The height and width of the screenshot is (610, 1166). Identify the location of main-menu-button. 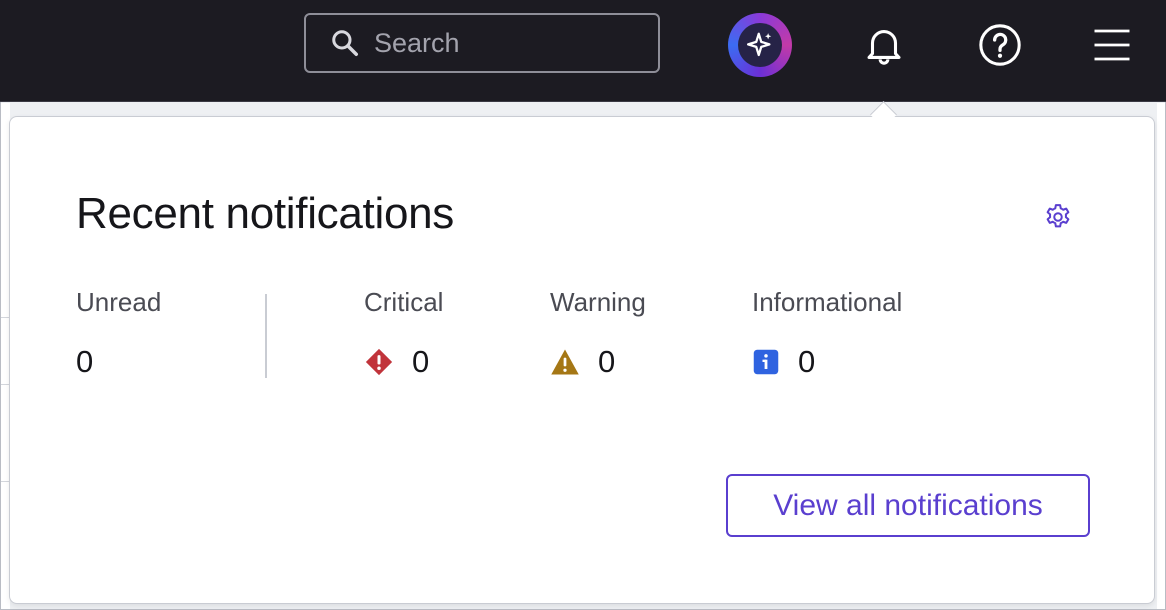
(1112, 45).